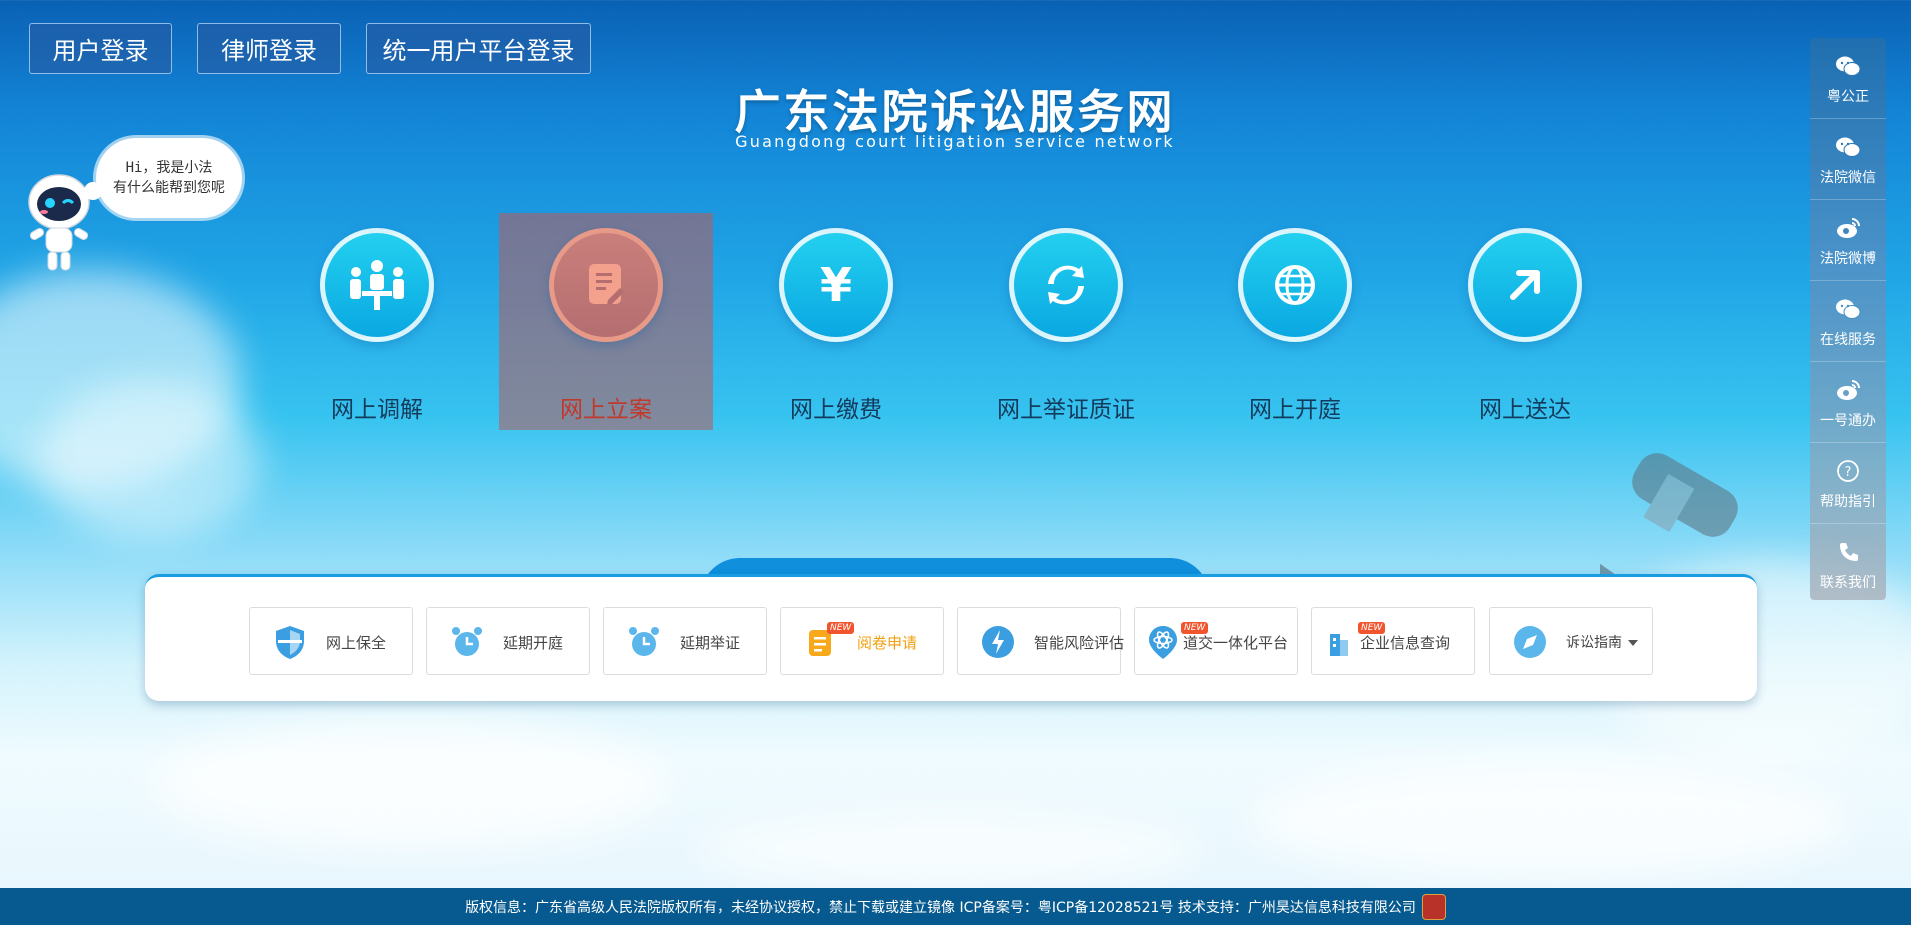  I want to click on tool-label: 阅卷申请, so click(887, 643).